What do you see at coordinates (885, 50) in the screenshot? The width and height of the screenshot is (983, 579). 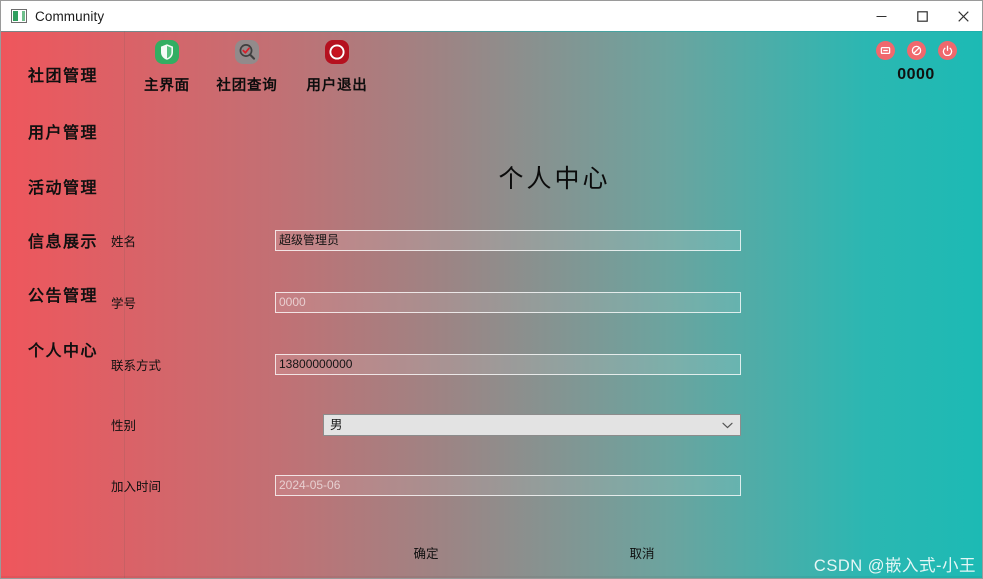 I see `card-icon` at bounding box center [885, 50].